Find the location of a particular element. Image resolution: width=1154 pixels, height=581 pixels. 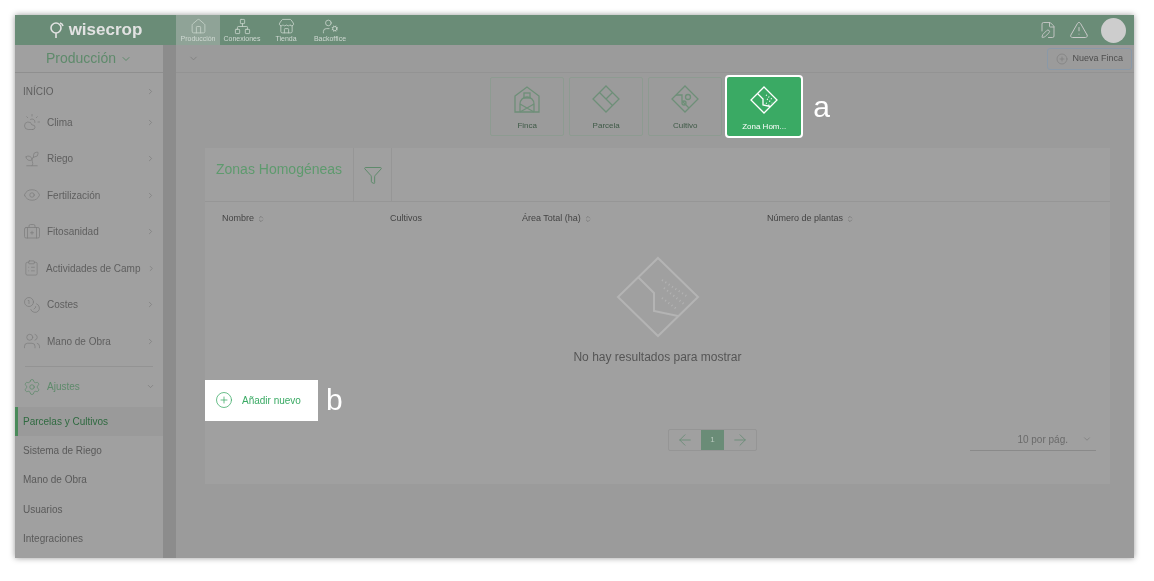

coins-icon is located at coordinates (32, 304).